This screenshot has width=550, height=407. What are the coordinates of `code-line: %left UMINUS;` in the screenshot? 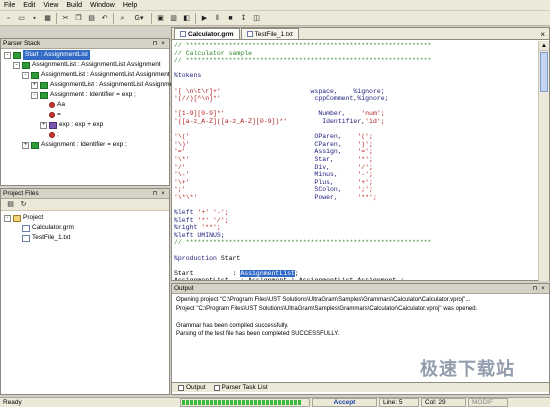 It's located at (302, 236).